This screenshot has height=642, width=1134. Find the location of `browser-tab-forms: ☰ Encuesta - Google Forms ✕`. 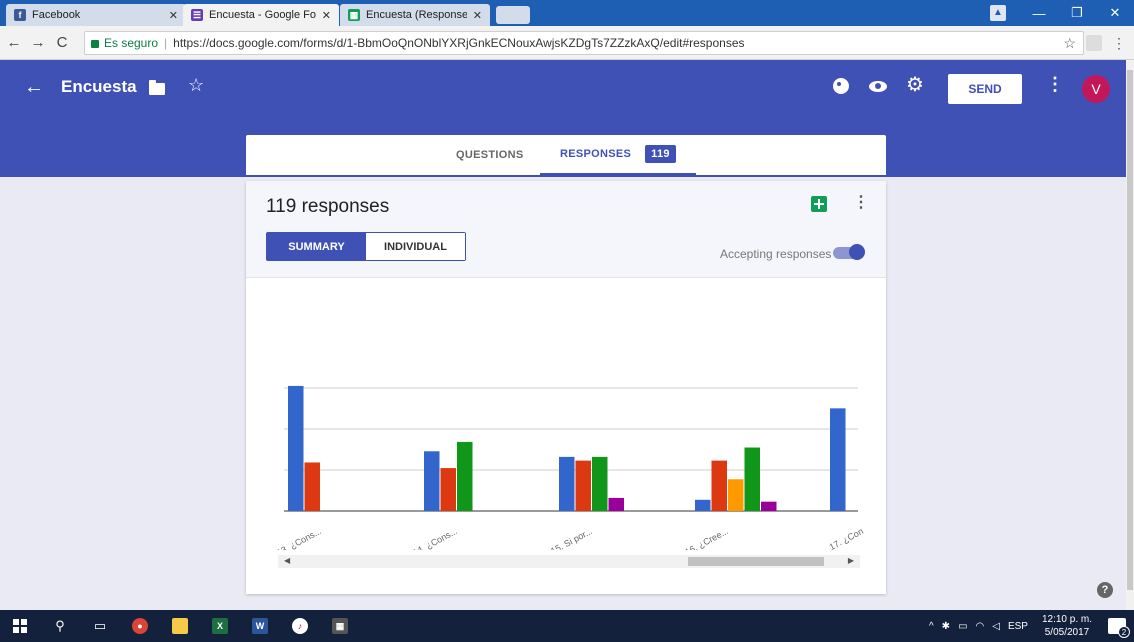

browser-tab-forms: ☰ Encuesta - Google Forms ✕ is located at coordinates (261, 15).